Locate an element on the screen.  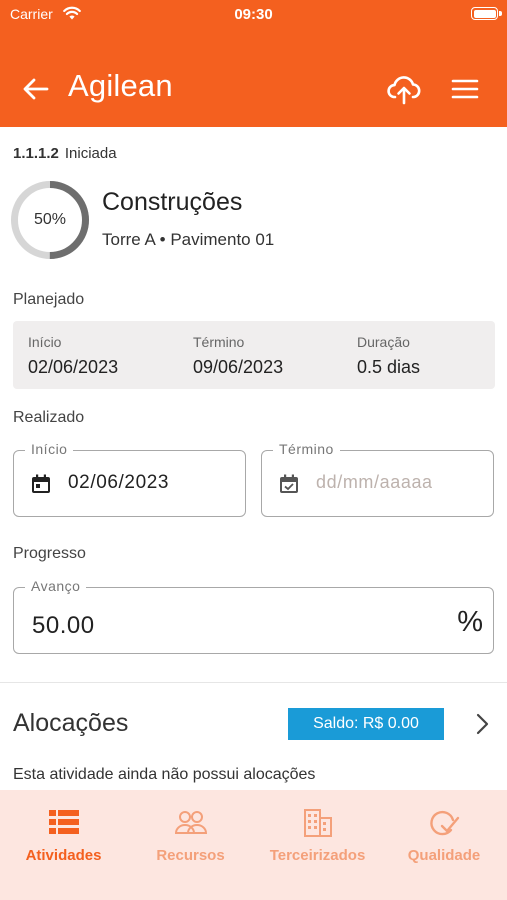
people-icon is located at coordinates (190, 822).